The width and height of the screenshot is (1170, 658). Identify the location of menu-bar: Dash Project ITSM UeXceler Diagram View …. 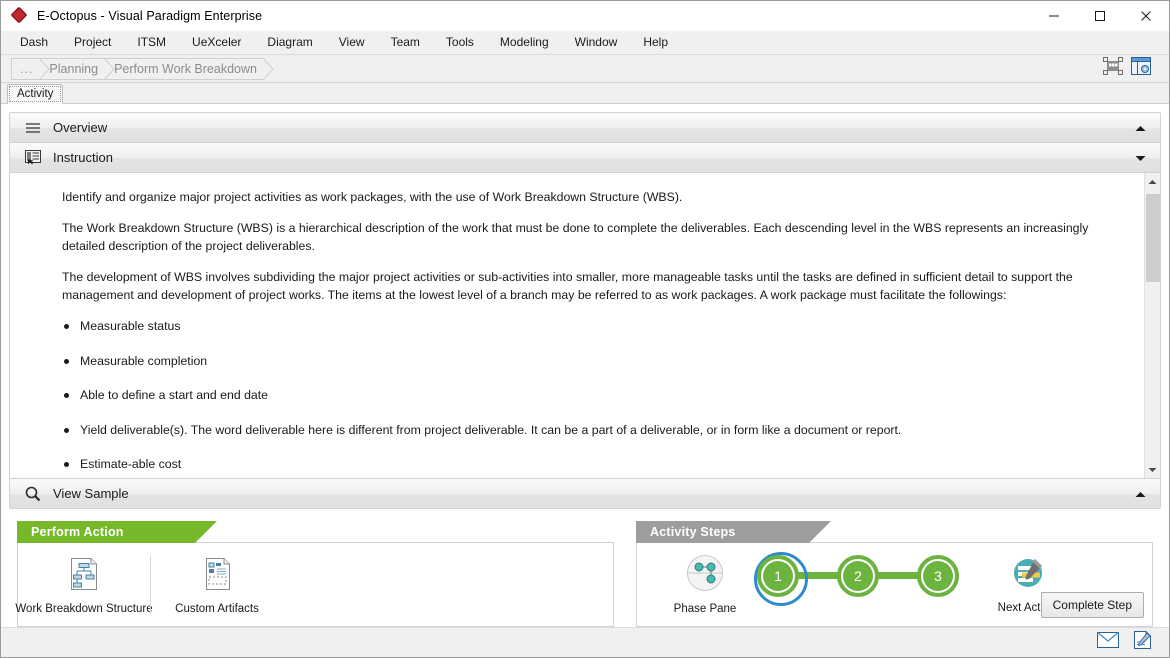
(585, 43).